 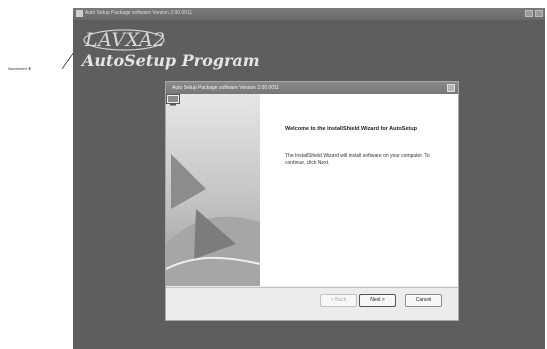 I want to click on setup-computer-icon, so click(x=173, y=100).